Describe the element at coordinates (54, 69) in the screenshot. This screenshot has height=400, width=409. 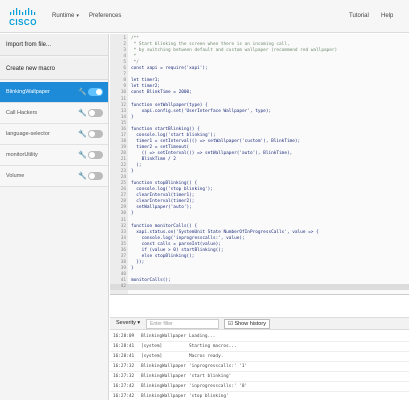
I see `create-new-macro-button: Create new macro` at that location.